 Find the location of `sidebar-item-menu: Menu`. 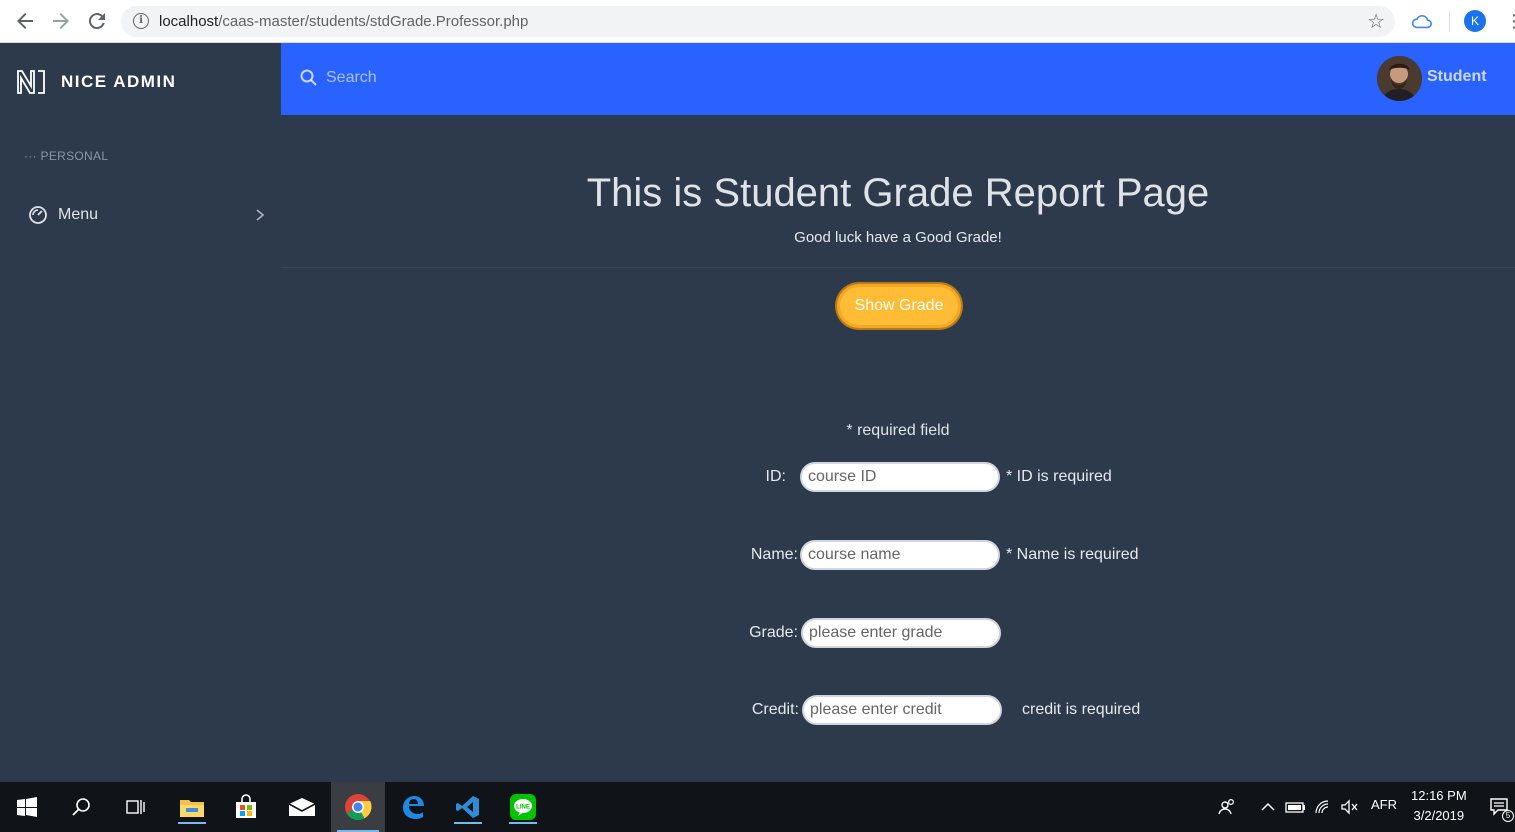

sidebar-item-menu: Menu is located at coordinates (150, 215).